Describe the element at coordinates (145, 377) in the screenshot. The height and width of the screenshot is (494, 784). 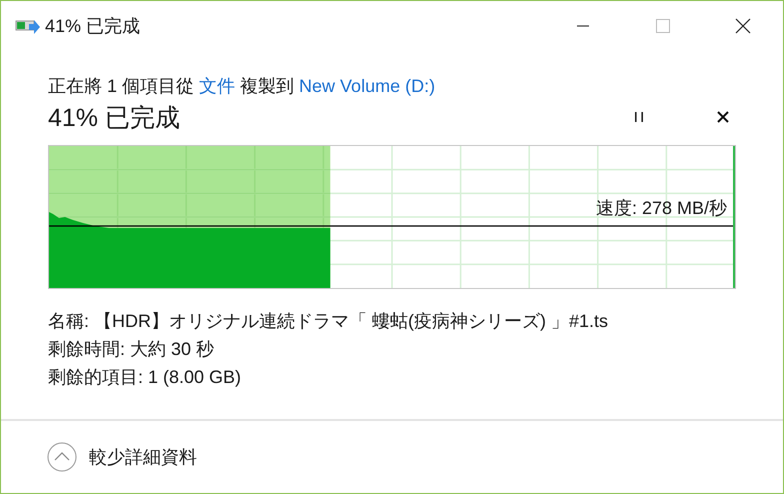
I see `detail-line: 剩餘的項目: 1 (8.00 GB)` at that location.